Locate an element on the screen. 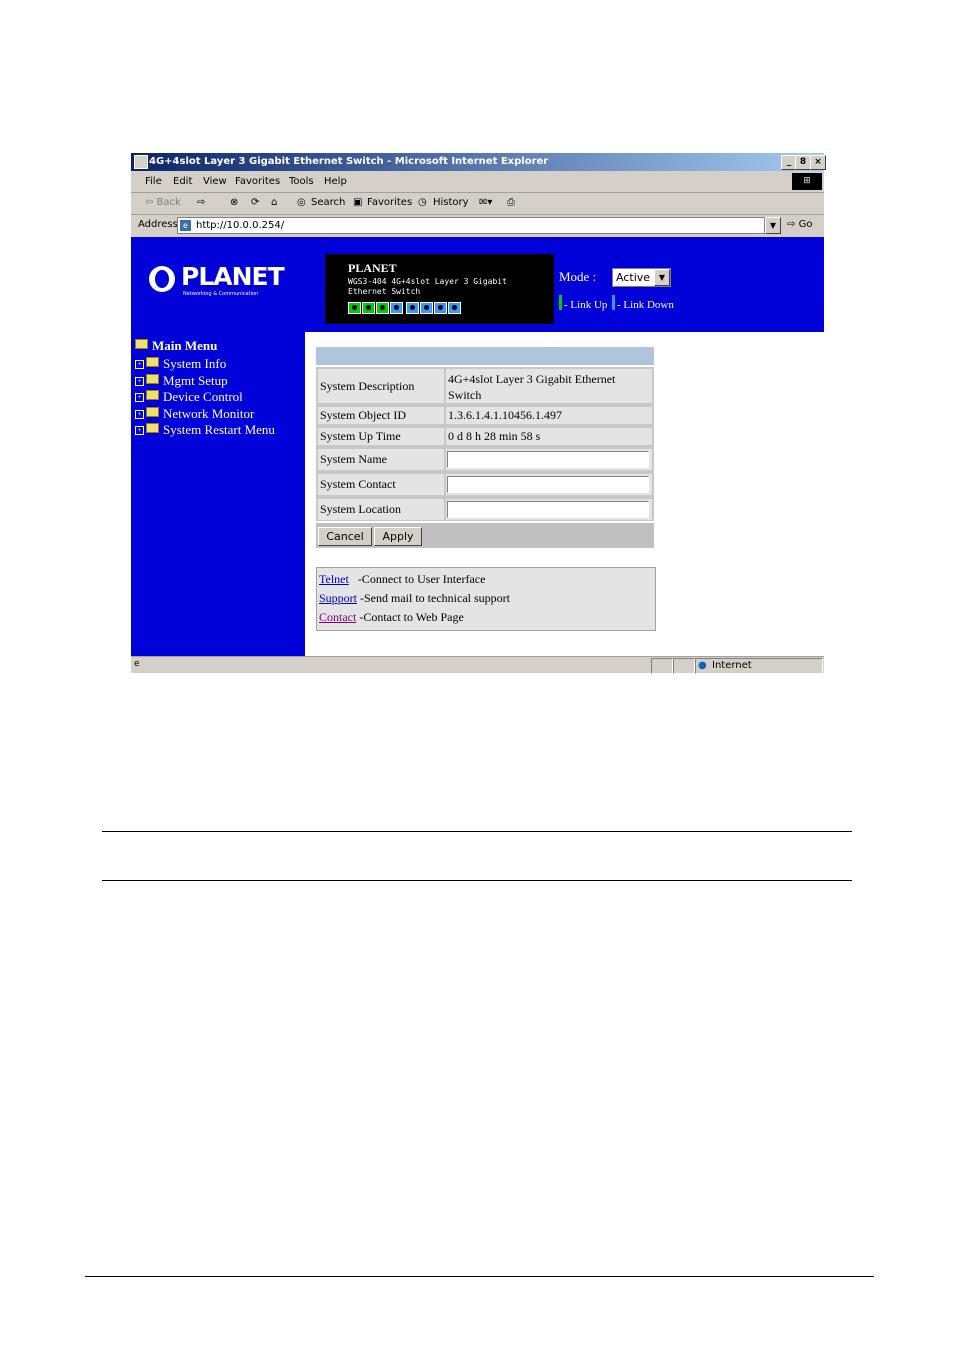  print-icon: ⎙ is located at coordinates (511, 202).